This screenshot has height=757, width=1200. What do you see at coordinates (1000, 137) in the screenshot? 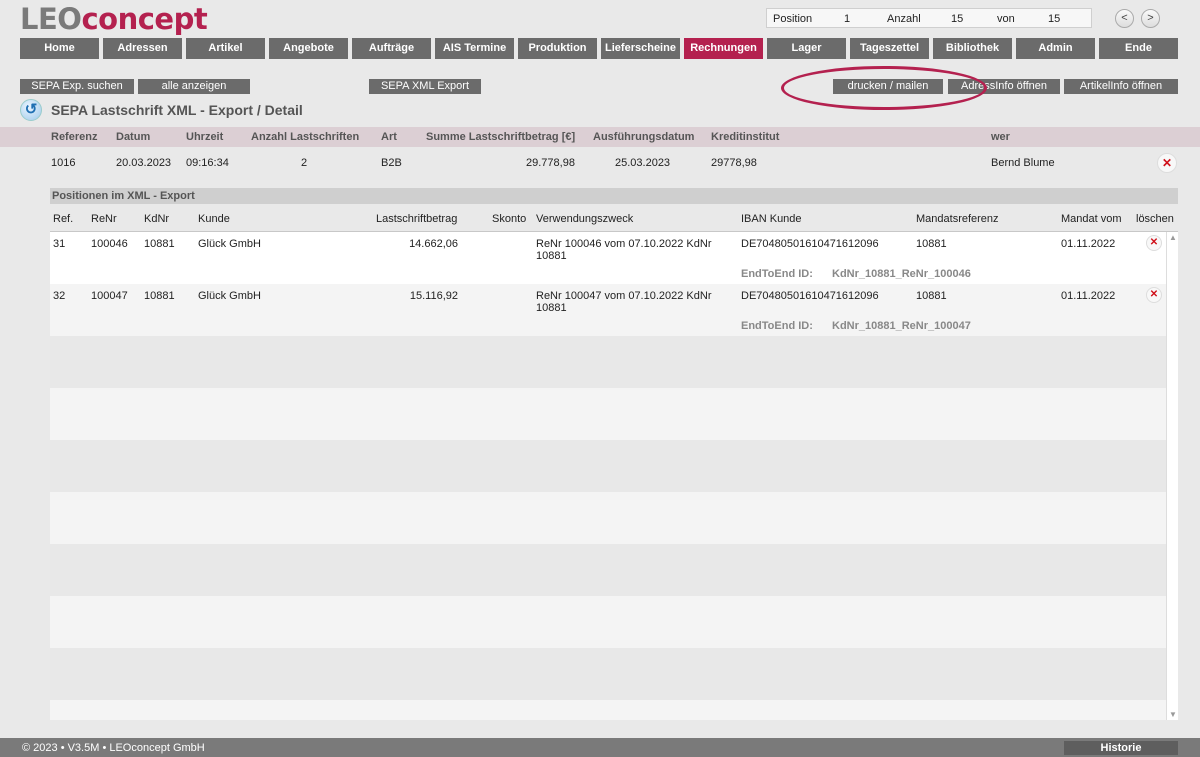
I see `col-wer: wer` at bounding box center [1000, 137].